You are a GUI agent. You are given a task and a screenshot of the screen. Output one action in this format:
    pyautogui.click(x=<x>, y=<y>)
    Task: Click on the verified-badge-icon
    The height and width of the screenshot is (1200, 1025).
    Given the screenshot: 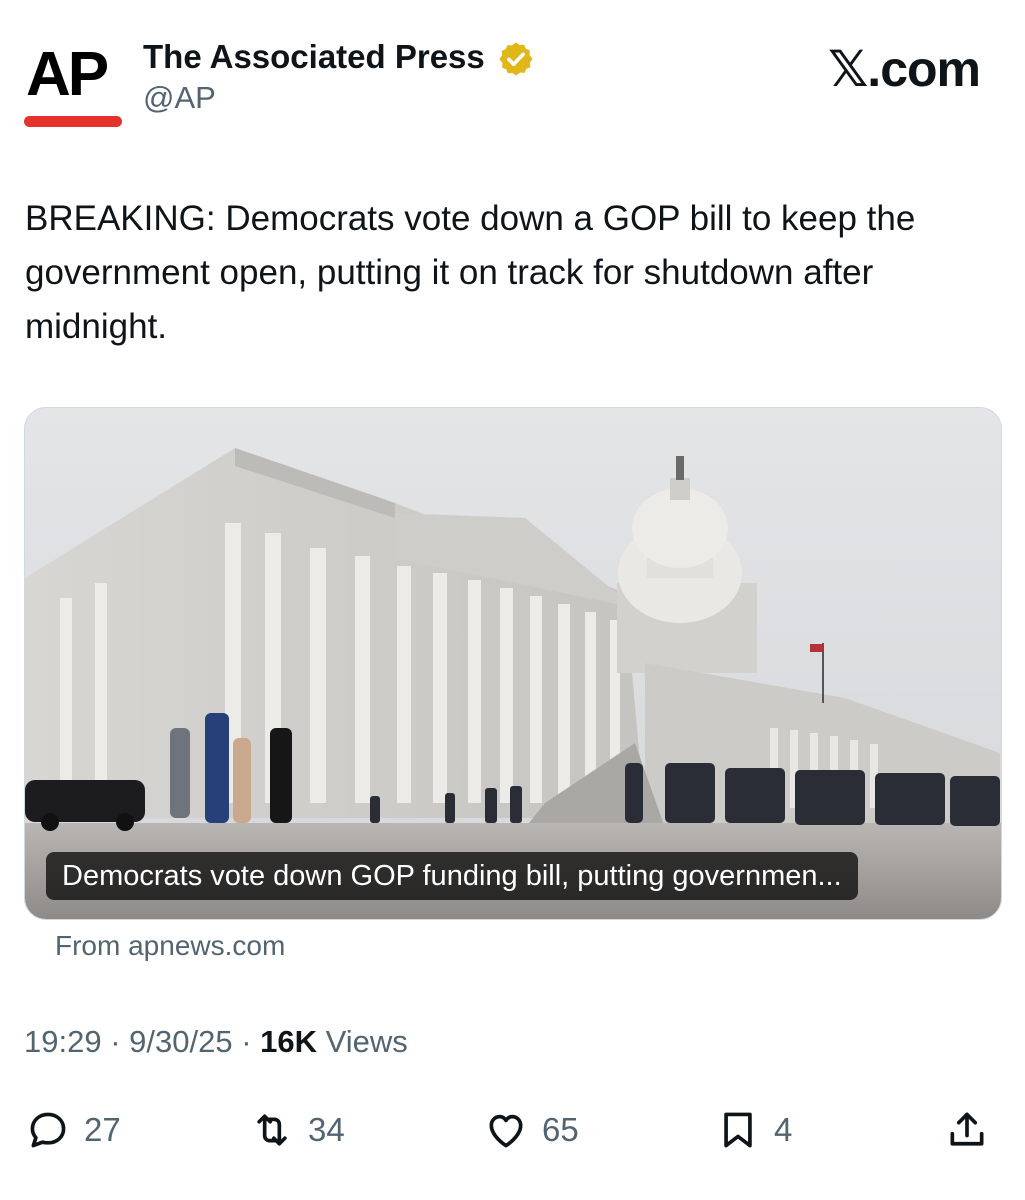 What is the action you would take?
    pyautogui.click(x=516, y=59)
    